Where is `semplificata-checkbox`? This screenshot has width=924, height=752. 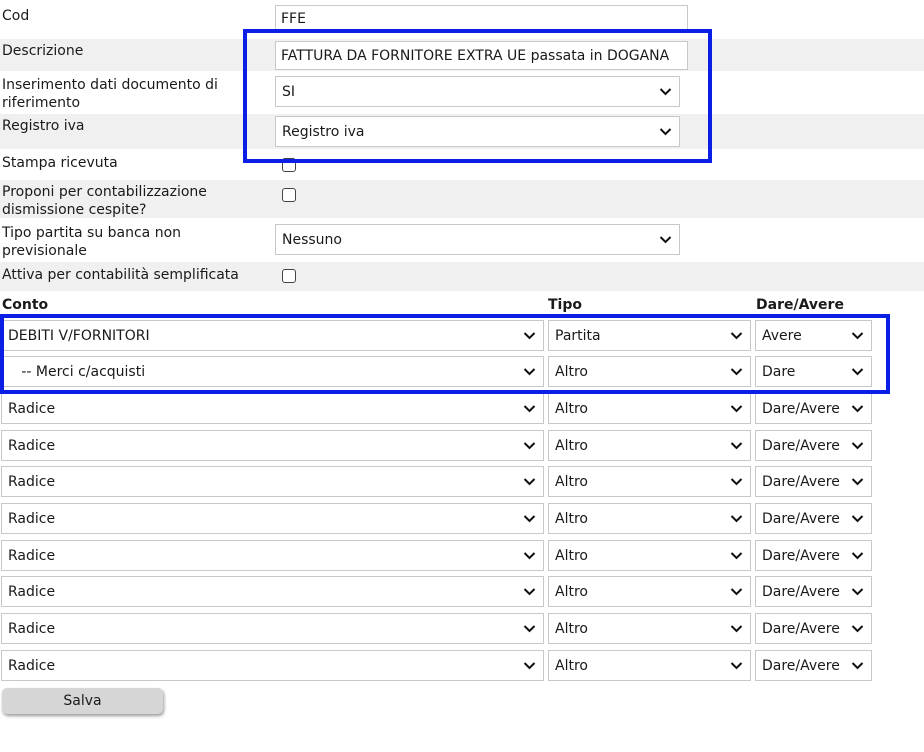
semplificata-checkbox is located at coordinates (289, 276).